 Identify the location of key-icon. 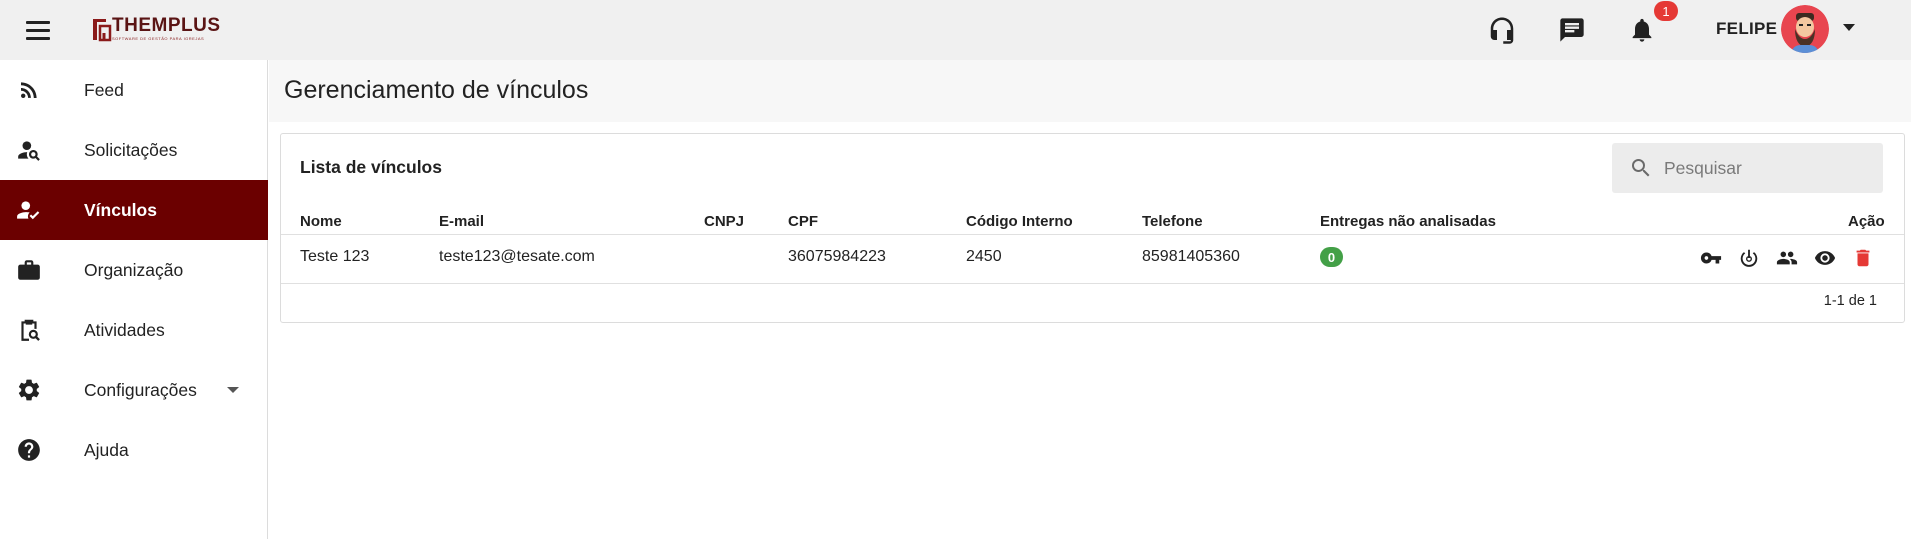
(1711, 258).